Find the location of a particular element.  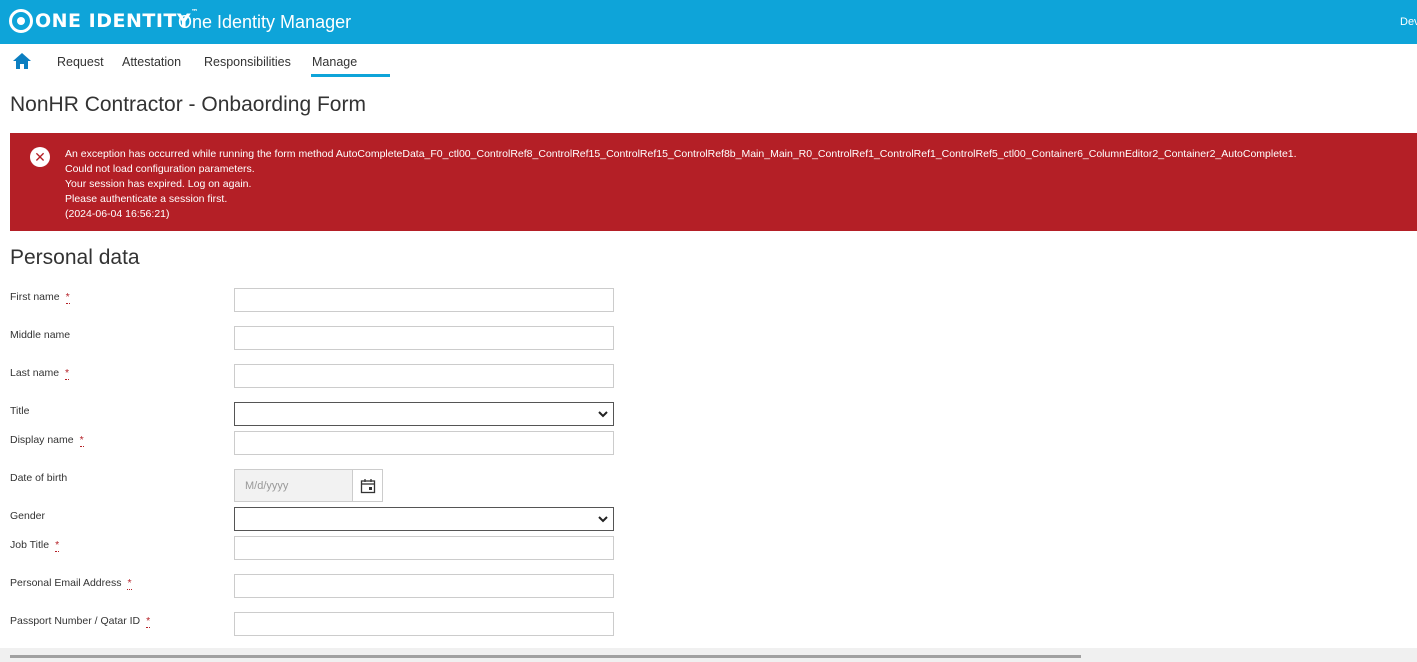

calendar-icon is located at coordinates (368, 486).